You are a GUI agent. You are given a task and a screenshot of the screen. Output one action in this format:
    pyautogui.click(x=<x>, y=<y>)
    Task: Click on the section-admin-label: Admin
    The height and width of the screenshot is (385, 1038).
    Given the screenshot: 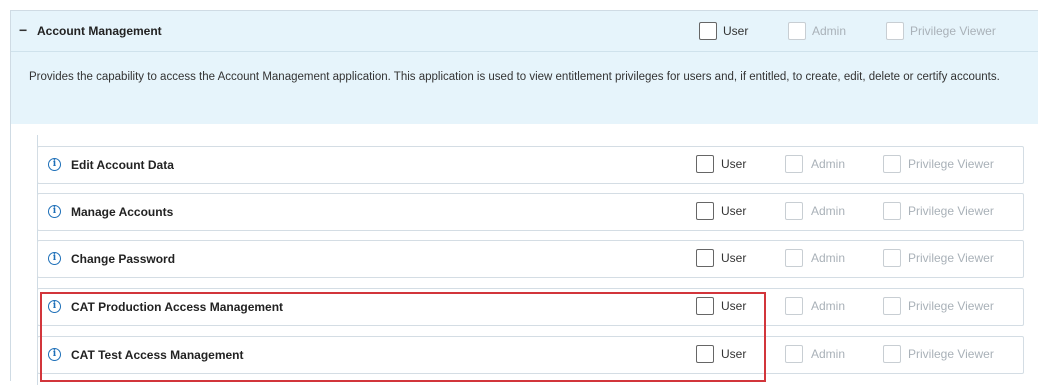 What is the action you would take?
    pyautogui.click(x=829, y=31)
    